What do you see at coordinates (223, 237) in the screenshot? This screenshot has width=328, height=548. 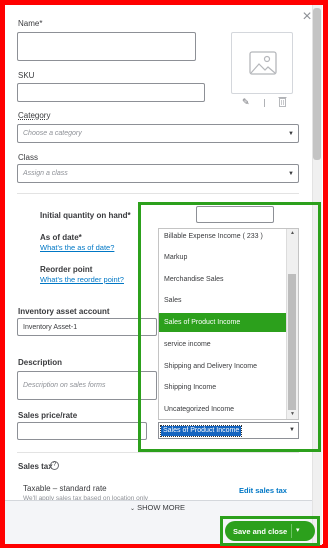 I see `dropdown-option: Billable Expense Income ( 233 )` at bounding box center [223, 237].